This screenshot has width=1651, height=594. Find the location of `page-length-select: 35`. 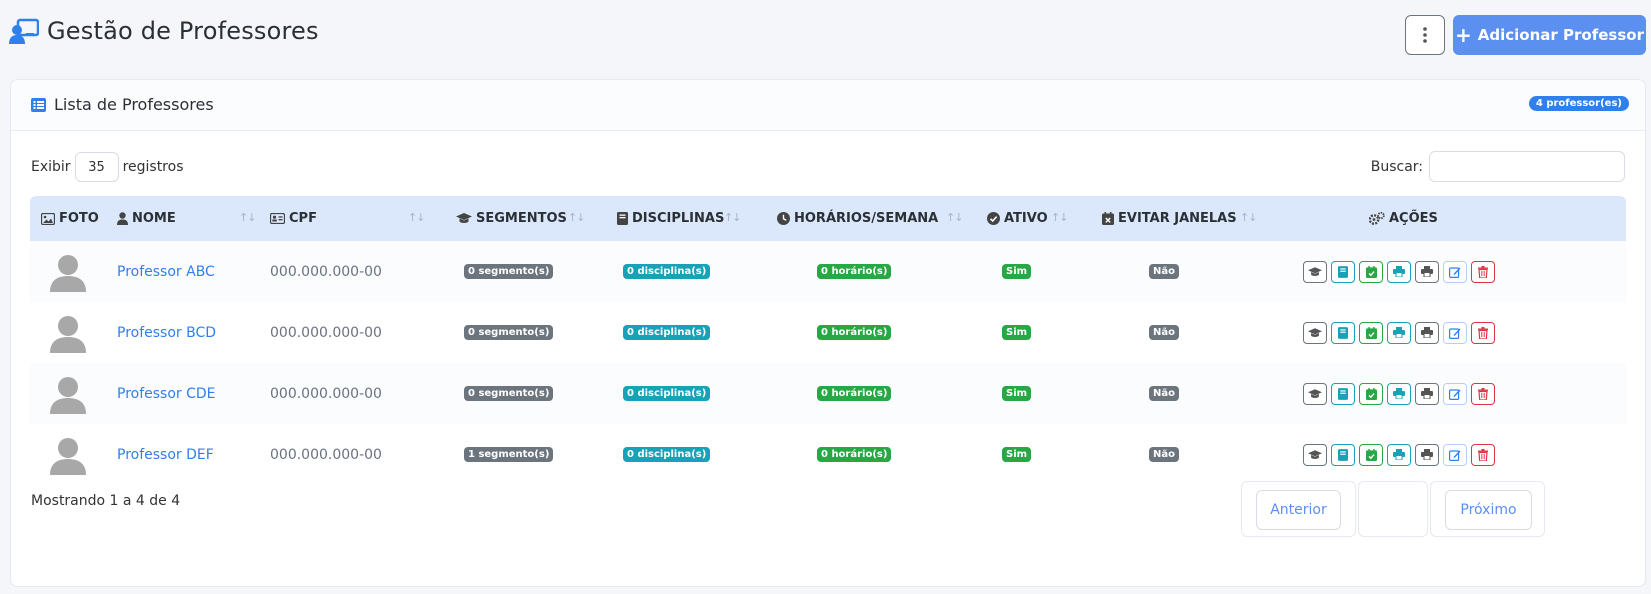

page-length-select: 35 is located at coordinates (96, 167).